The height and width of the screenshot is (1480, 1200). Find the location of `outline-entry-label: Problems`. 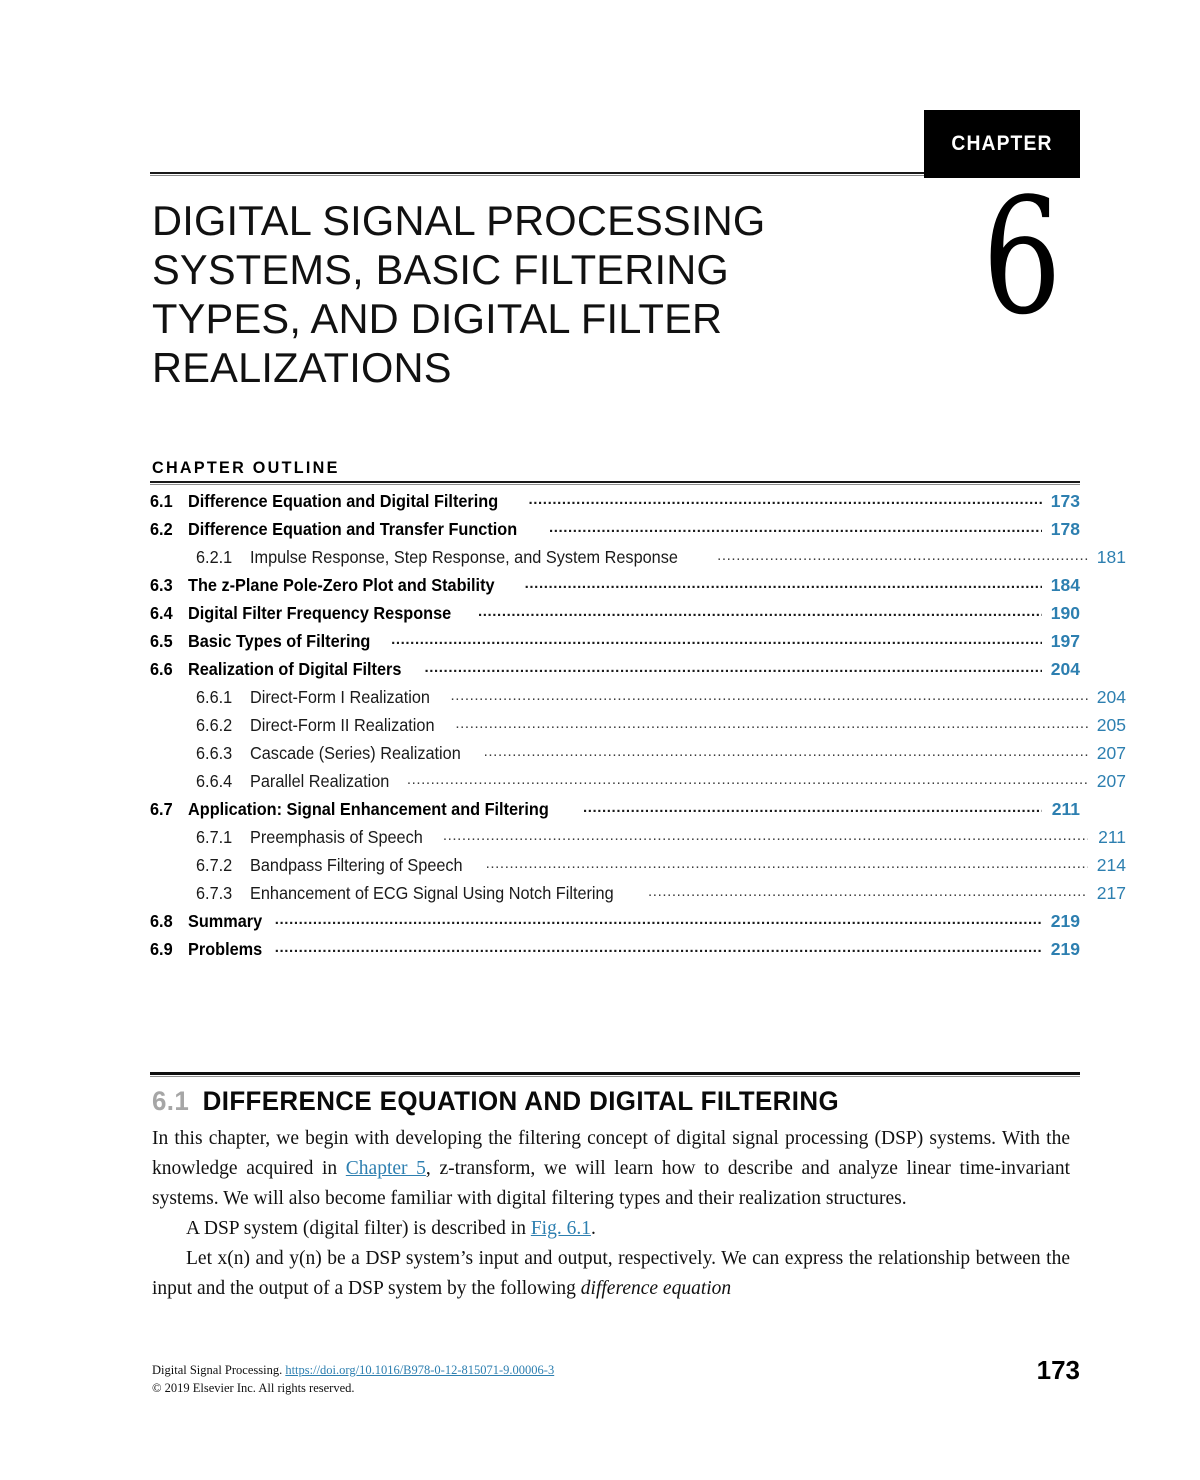

outline-entry-label: Problems is located at coordinates (225, 949).